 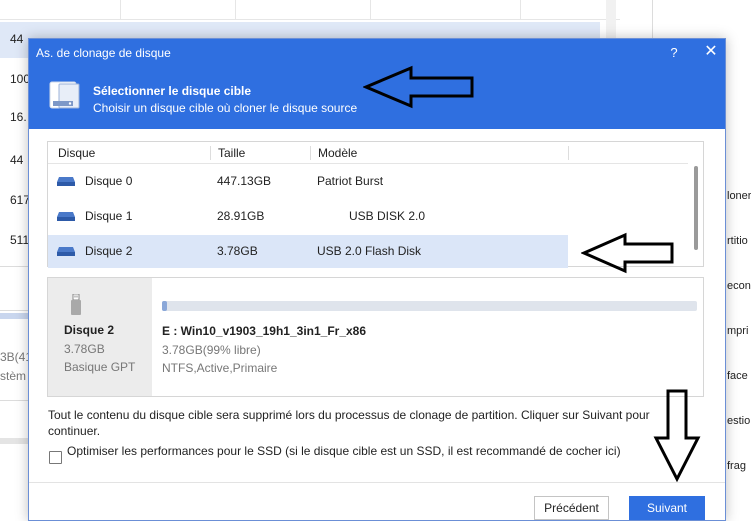 I want to click on partition-filesystem: NTFS,Active,Primaire, so click(x=220, y=368).